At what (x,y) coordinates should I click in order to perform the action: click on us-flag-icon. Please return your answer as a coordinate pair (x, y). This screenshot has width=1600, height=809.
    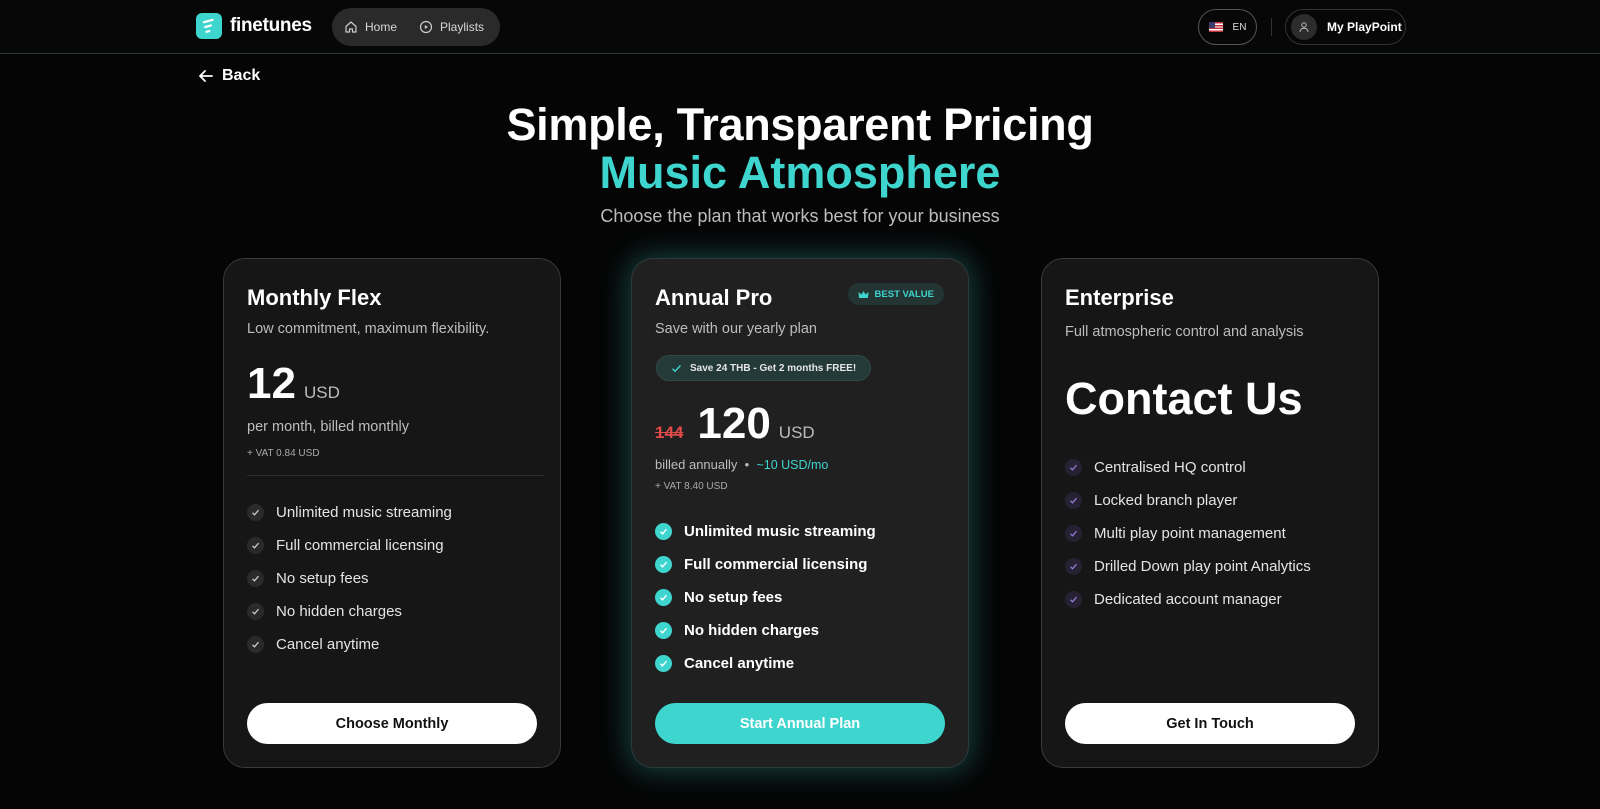
    Looking at the image, I should click on (1215, 27).